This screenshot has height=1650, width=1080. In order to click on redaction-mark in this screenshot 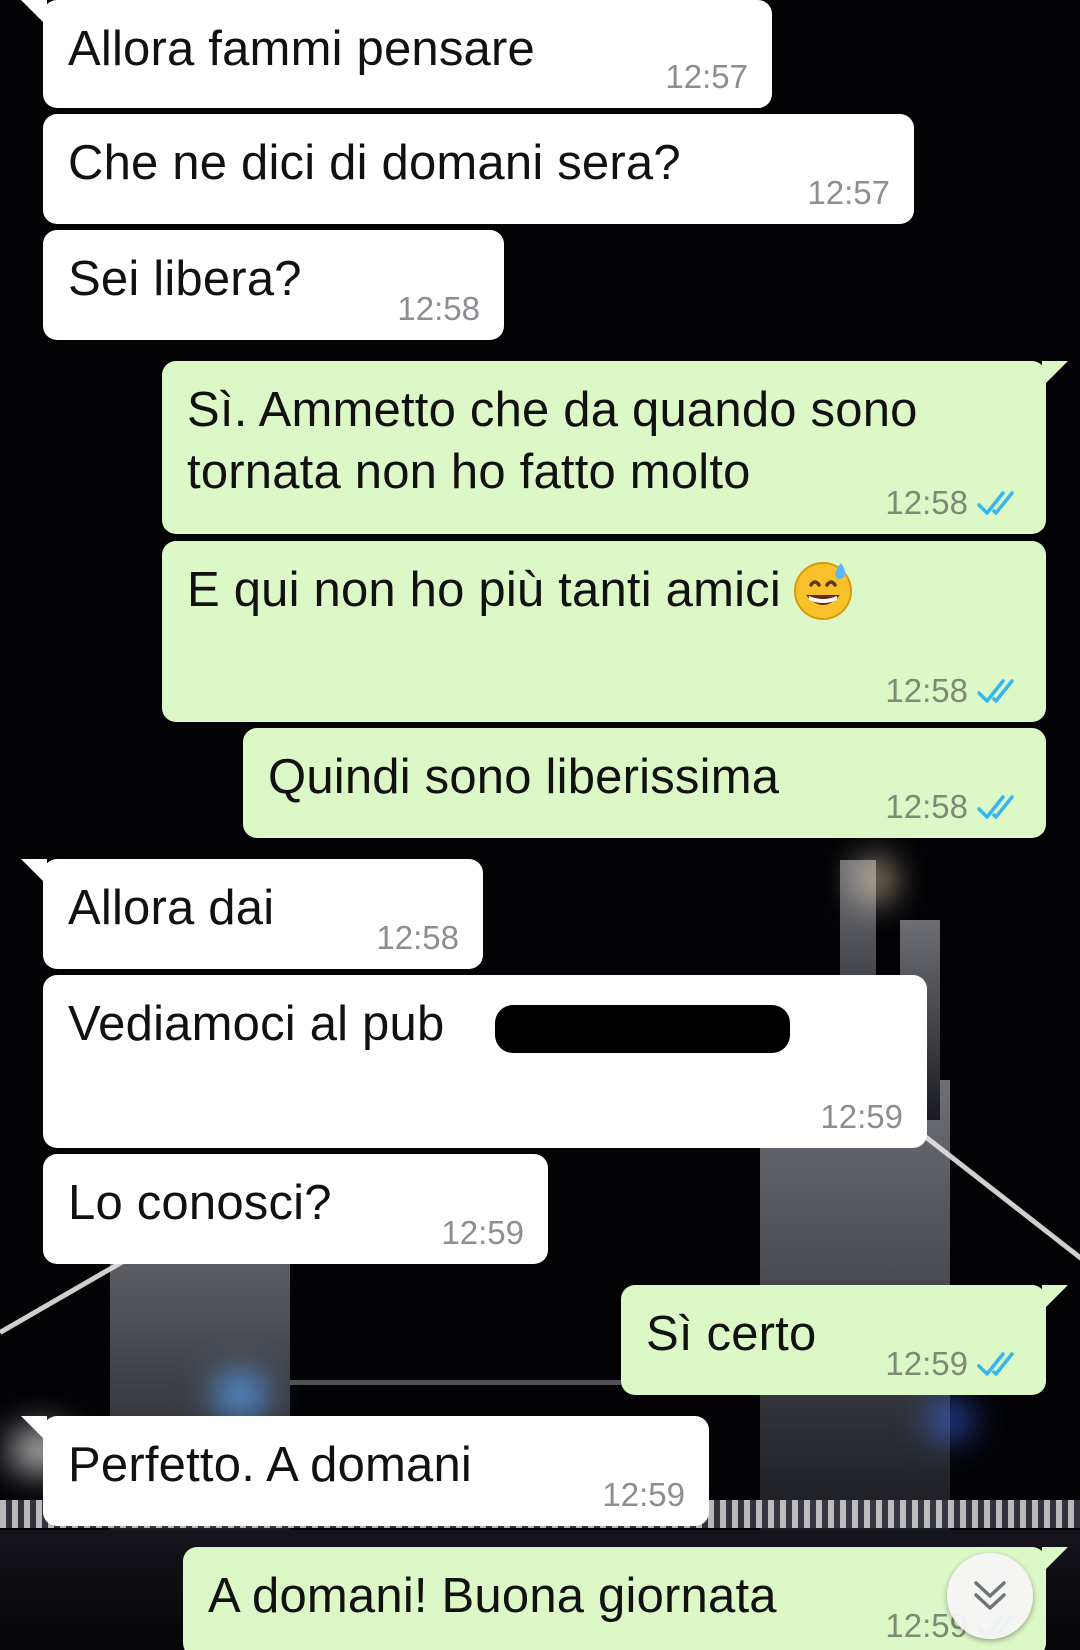, I will do `click(642, 1029)`.